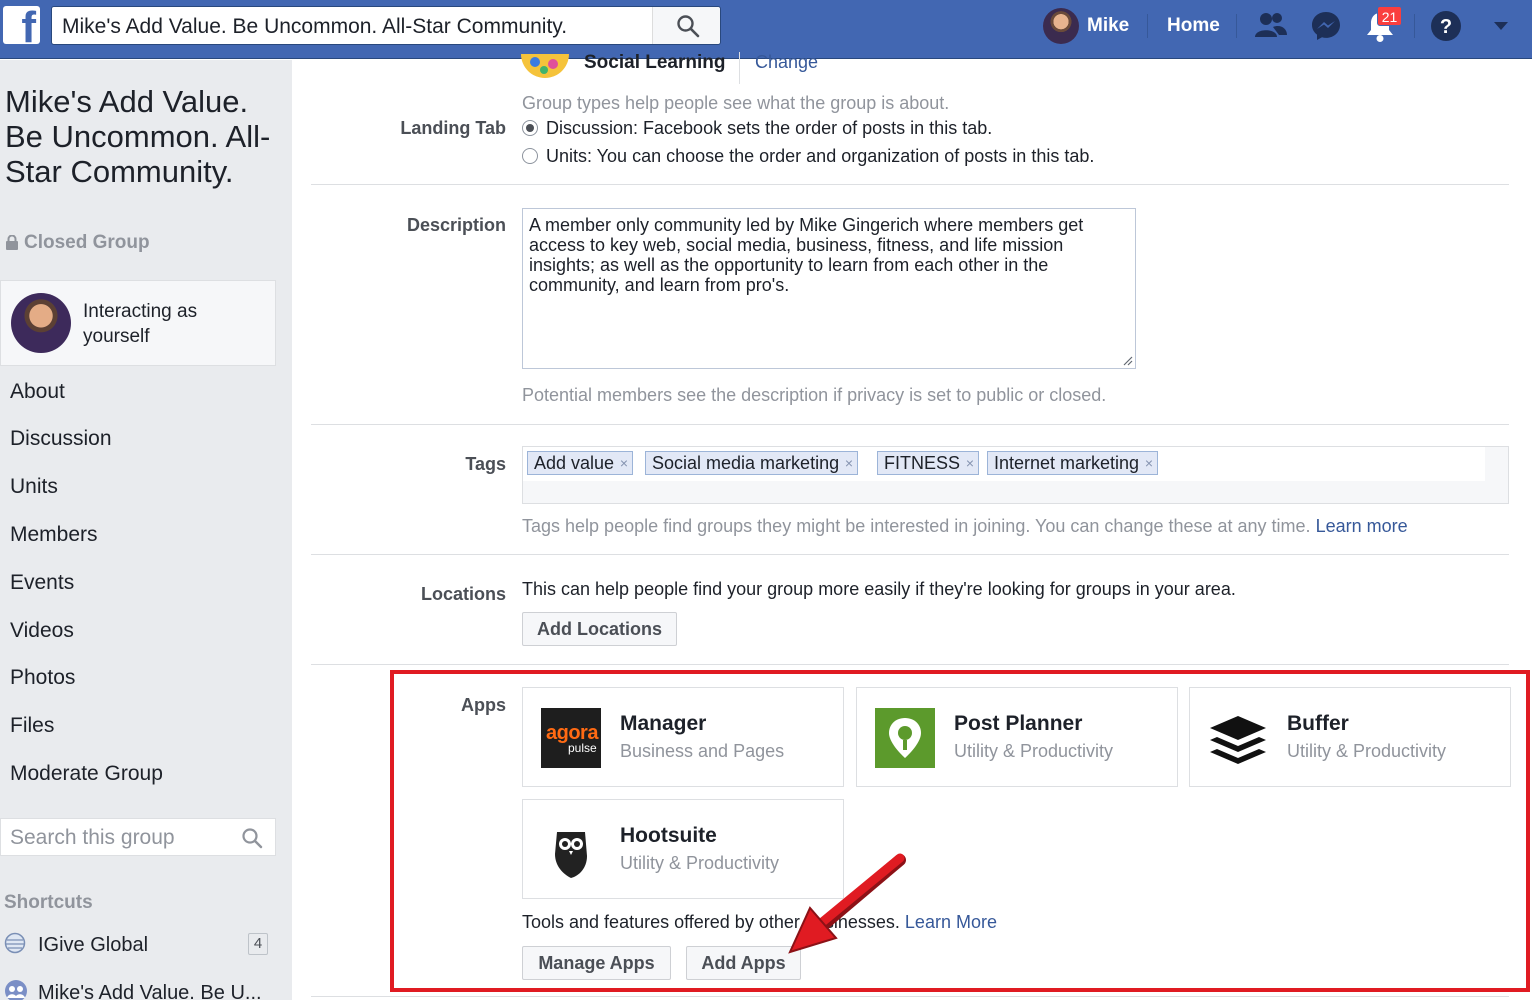  What do you see at coordinates (1127, 360) in the screenshot?
I see `resize-grip-icon` at bounding box center [1127, 360].